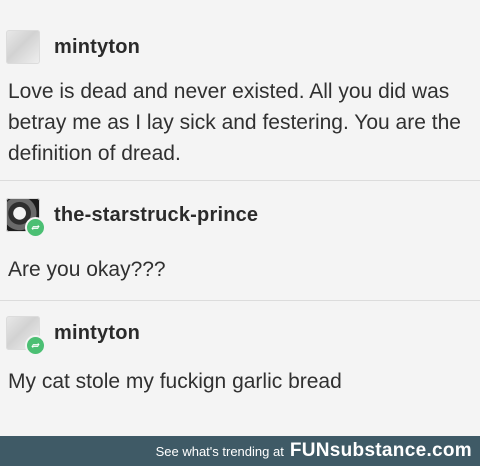 The image size is (480, 466). What do you see at coordinates (156, 215) in the screenshot?
I see `username: the-starstruck-prince` at bounding box center [156, 215].